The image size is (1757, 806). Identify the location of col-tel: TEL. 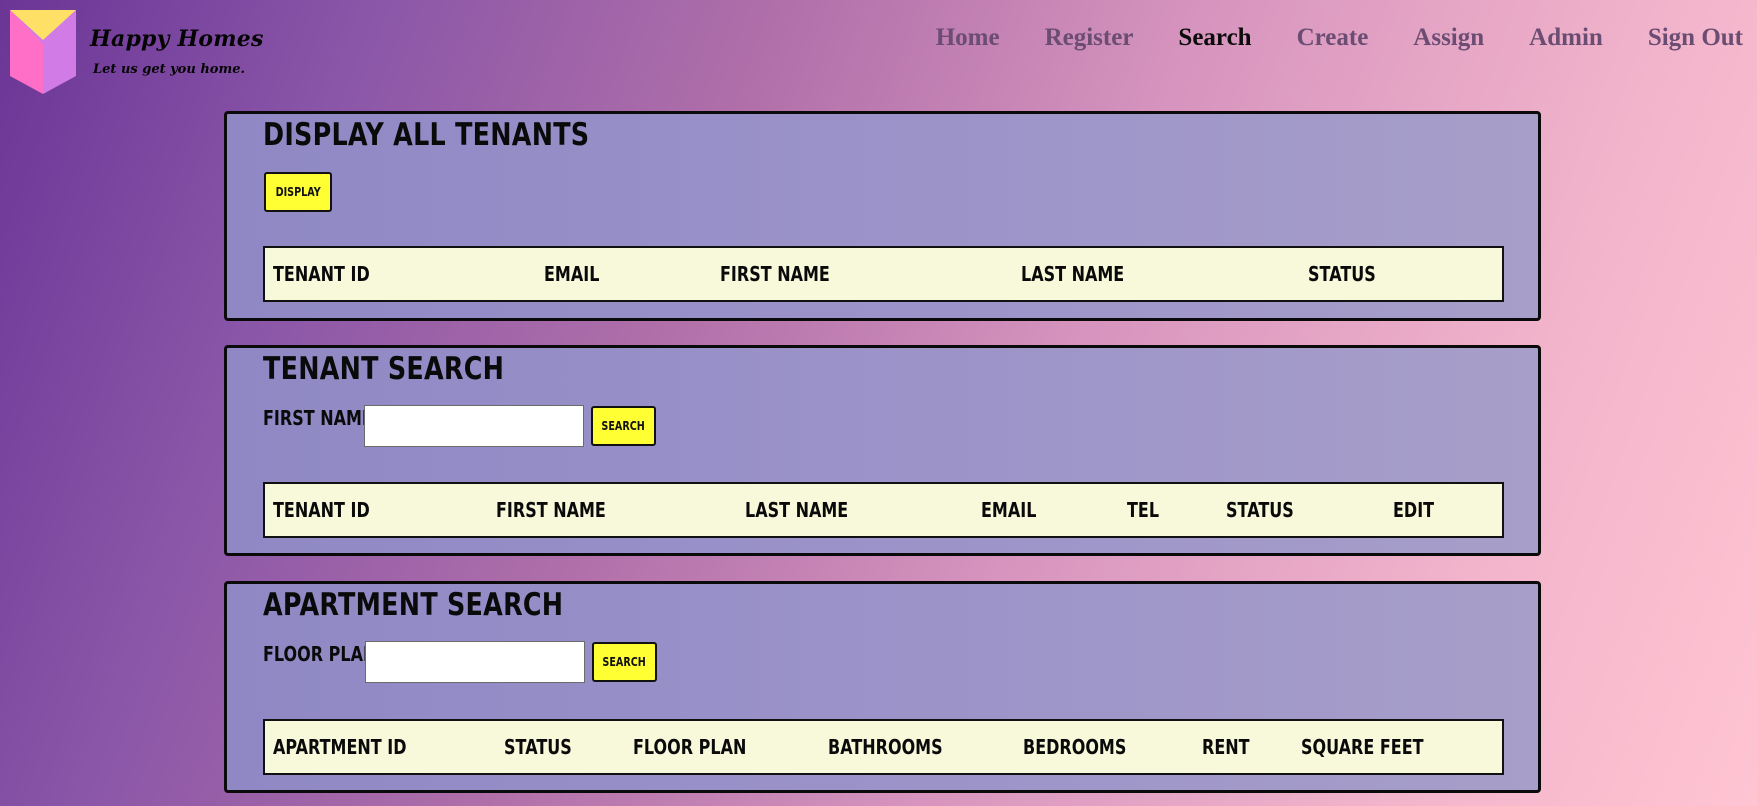
(1143, 510).